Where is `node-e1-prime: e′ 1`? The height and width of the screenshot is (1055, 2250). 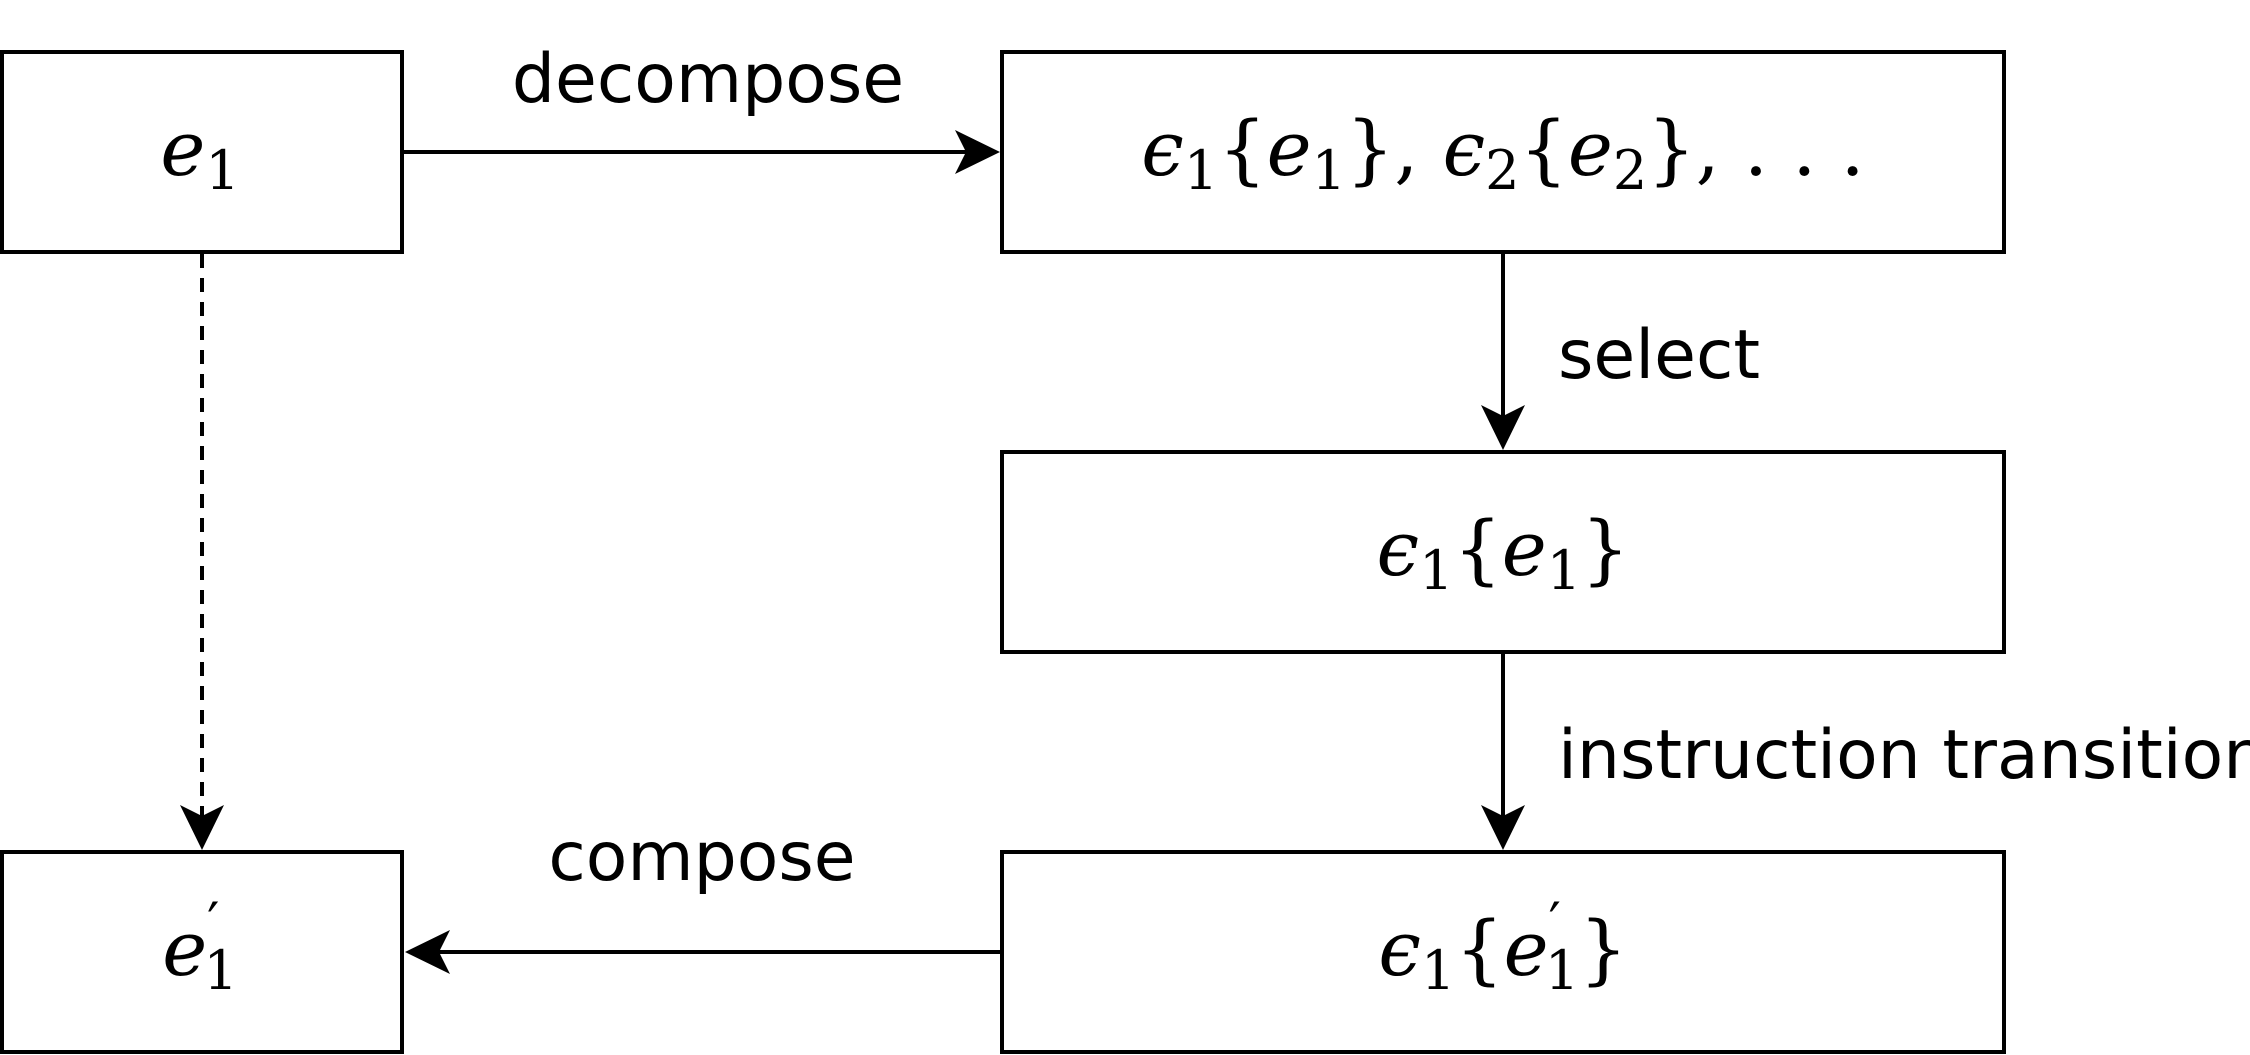 node-e1-prime: e′ 1 is located at coordinates (202, 952).